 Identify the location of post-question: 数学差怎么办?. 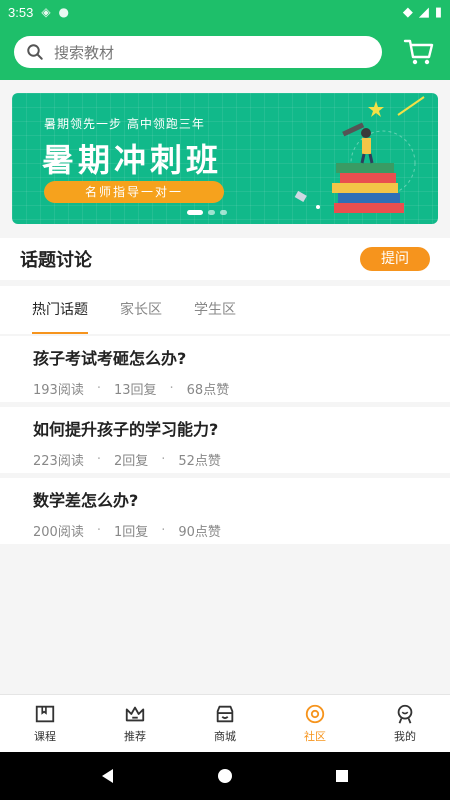
(86, 500).